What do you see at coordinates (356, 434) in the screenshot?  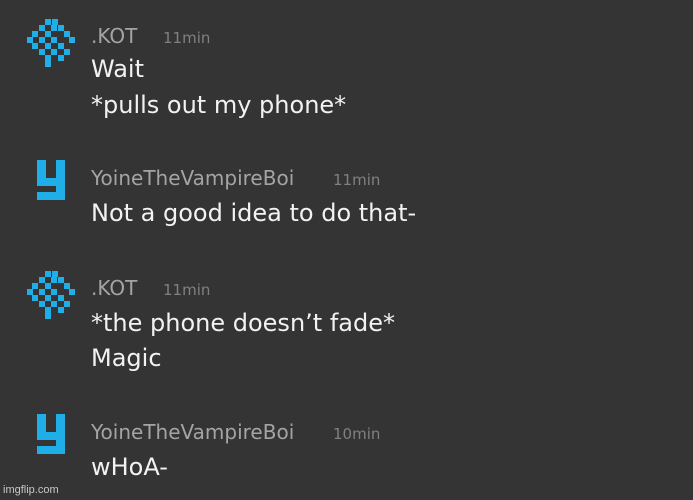 I see `timestamp: 10min` at bounding box center [356, 434].